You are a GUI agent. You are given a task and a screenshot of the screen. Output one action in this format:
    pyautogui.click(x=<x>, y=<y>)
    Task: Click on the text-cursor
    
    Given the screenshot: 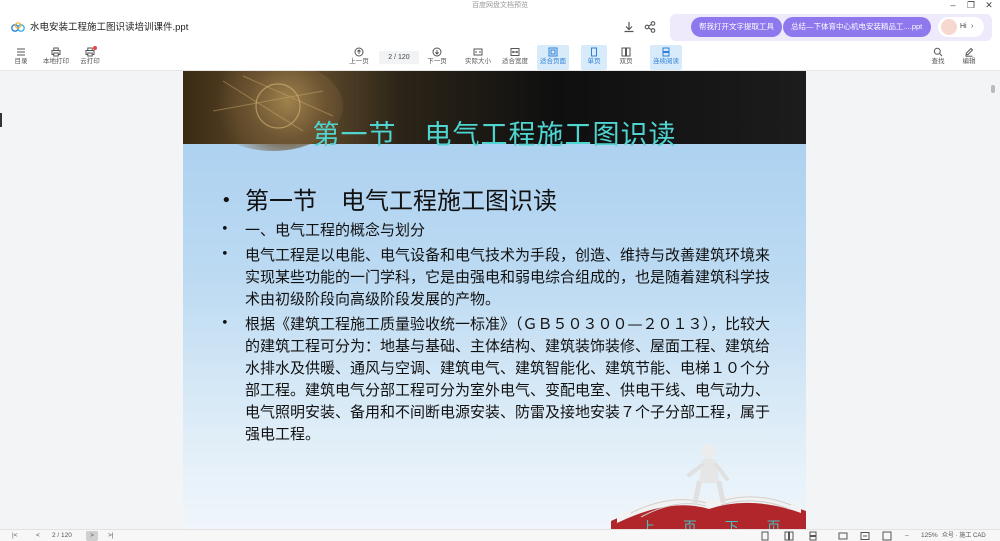 What is the action you would take?
    pyautogui.click(x=1, y=120)
    